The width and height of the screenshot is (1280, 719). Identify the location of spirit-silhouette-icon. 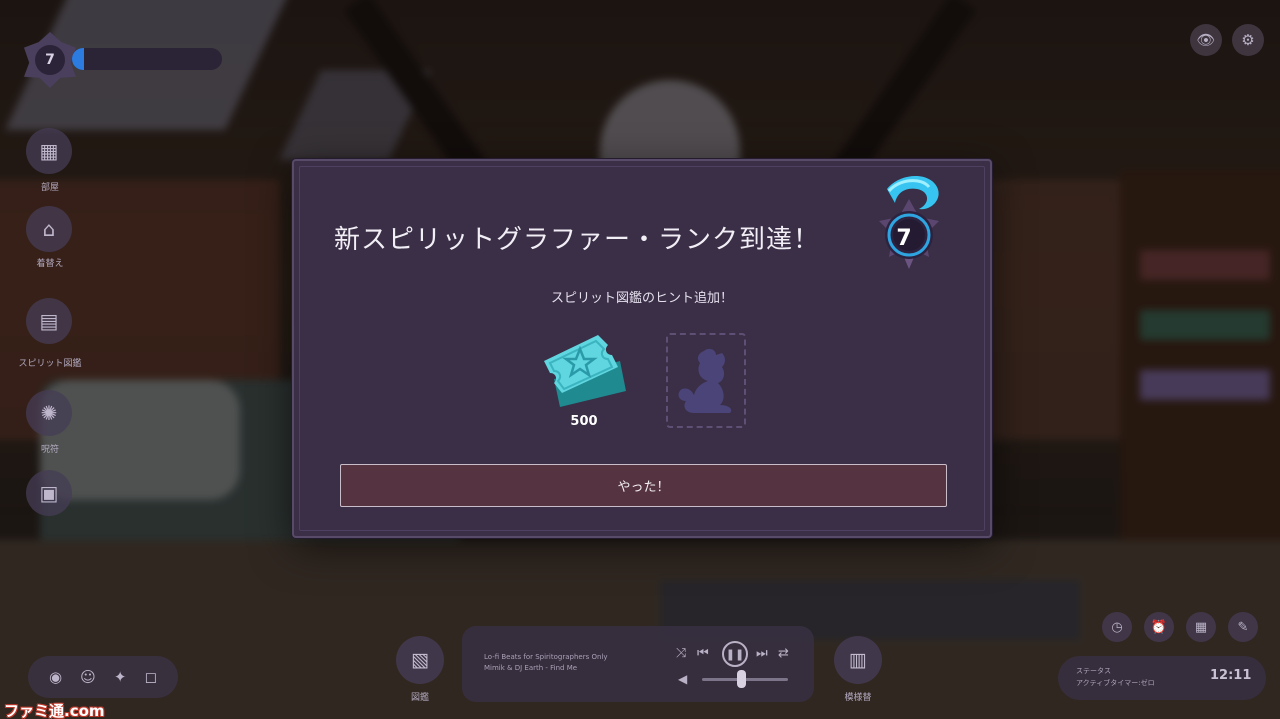
(705, 380).